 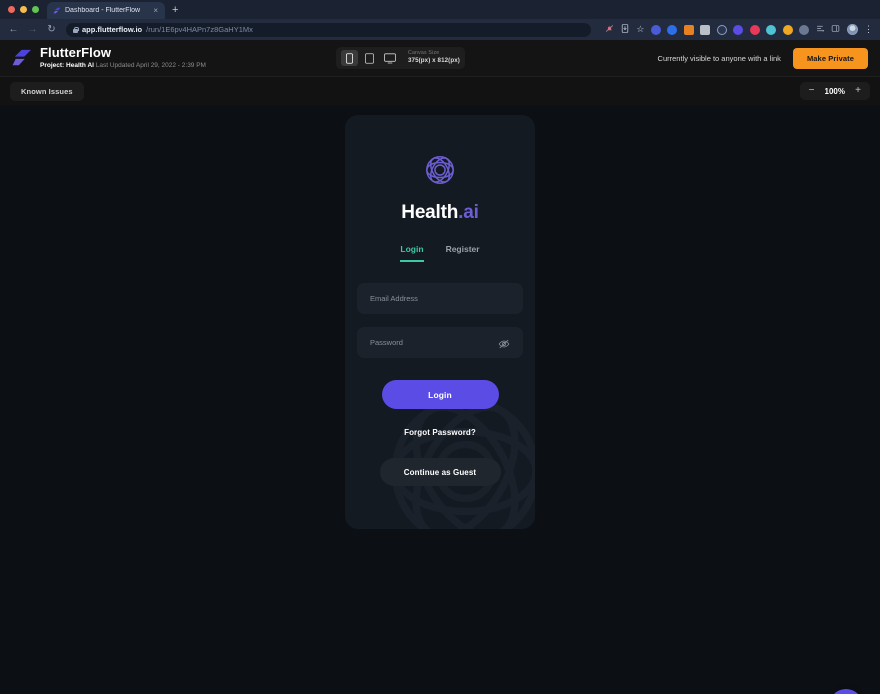 I want to click on password-field-placeholder: Password, so click(x=386, y=342).